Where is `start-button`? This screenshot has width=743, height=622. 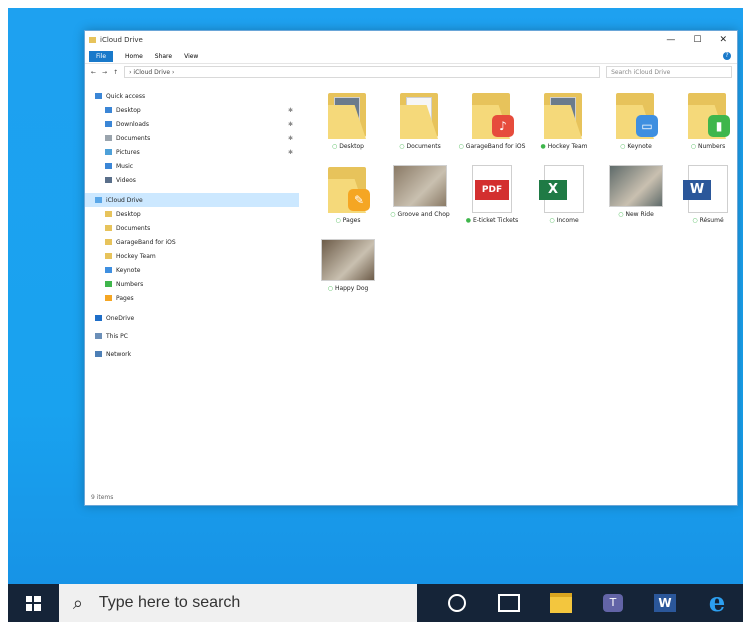
start-button is located at coordinates (33, 603).